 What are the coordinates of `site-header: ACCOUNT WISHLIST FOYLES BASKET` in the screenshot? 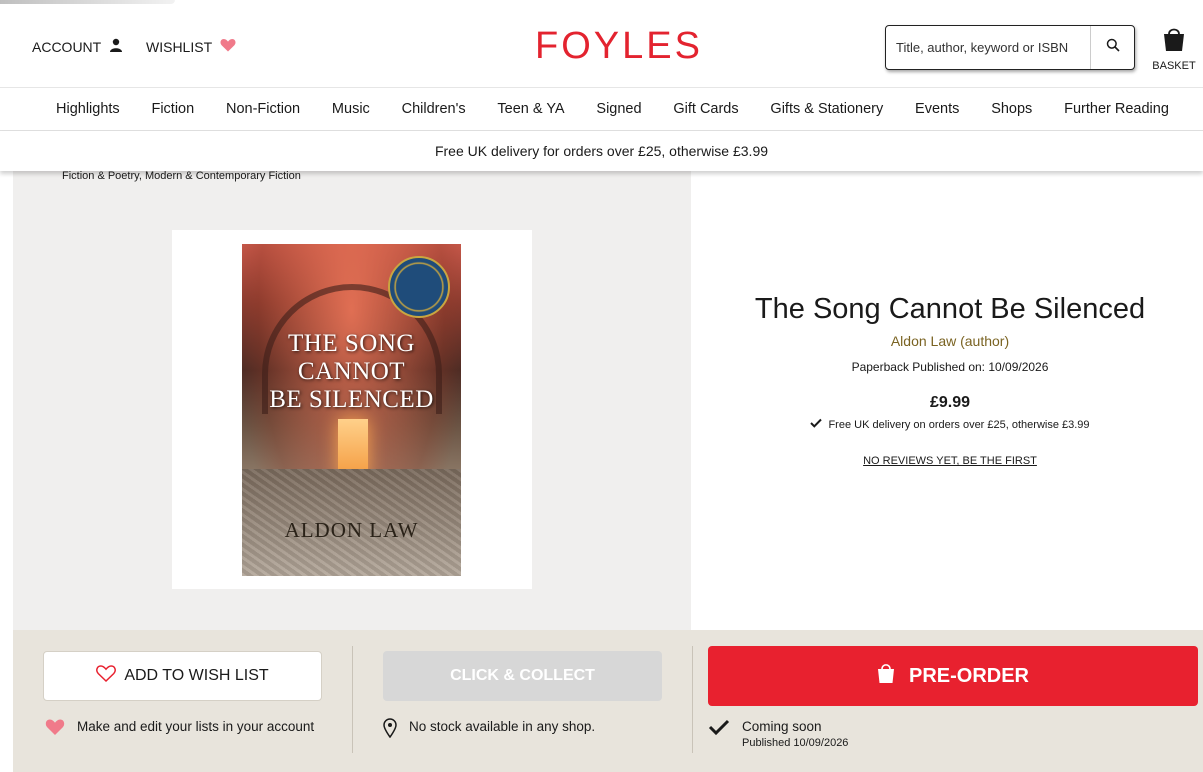 It's located at (601, 44).